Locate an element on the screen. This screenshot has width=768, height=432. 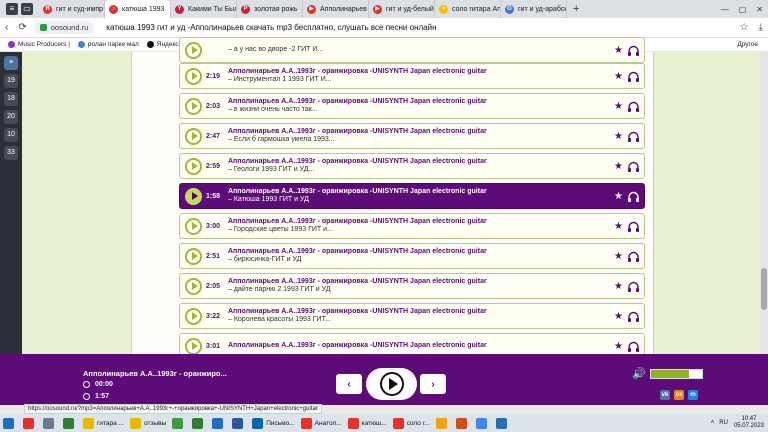
bookmark-0: Music Producers | is located at coordinates (39, 44).